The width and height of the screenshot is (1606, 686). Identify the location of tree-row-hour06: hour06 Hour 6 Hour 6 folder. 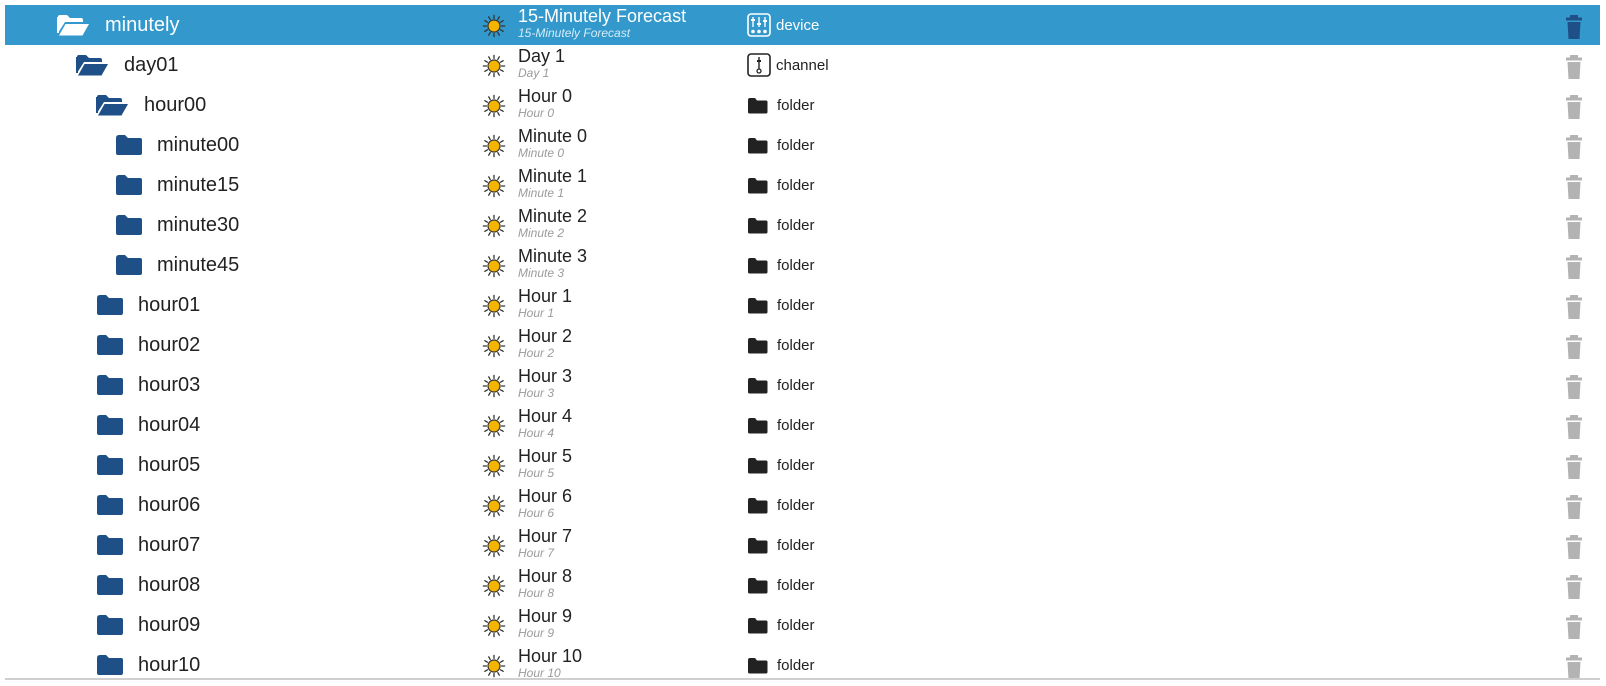
(802, 505).